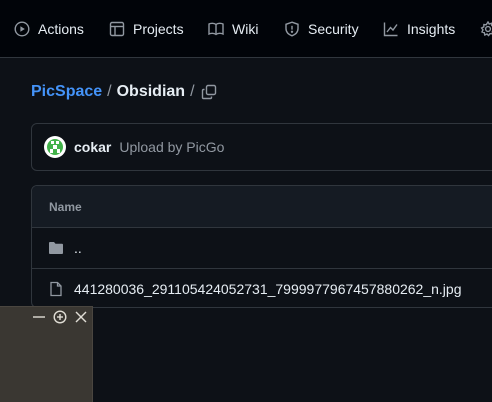 Image resolution: width=492 pixels, height=402 pixels. Describe the element at coordinates (65, 206) in the screenshot. I see `name-column-header: Name` at that location.